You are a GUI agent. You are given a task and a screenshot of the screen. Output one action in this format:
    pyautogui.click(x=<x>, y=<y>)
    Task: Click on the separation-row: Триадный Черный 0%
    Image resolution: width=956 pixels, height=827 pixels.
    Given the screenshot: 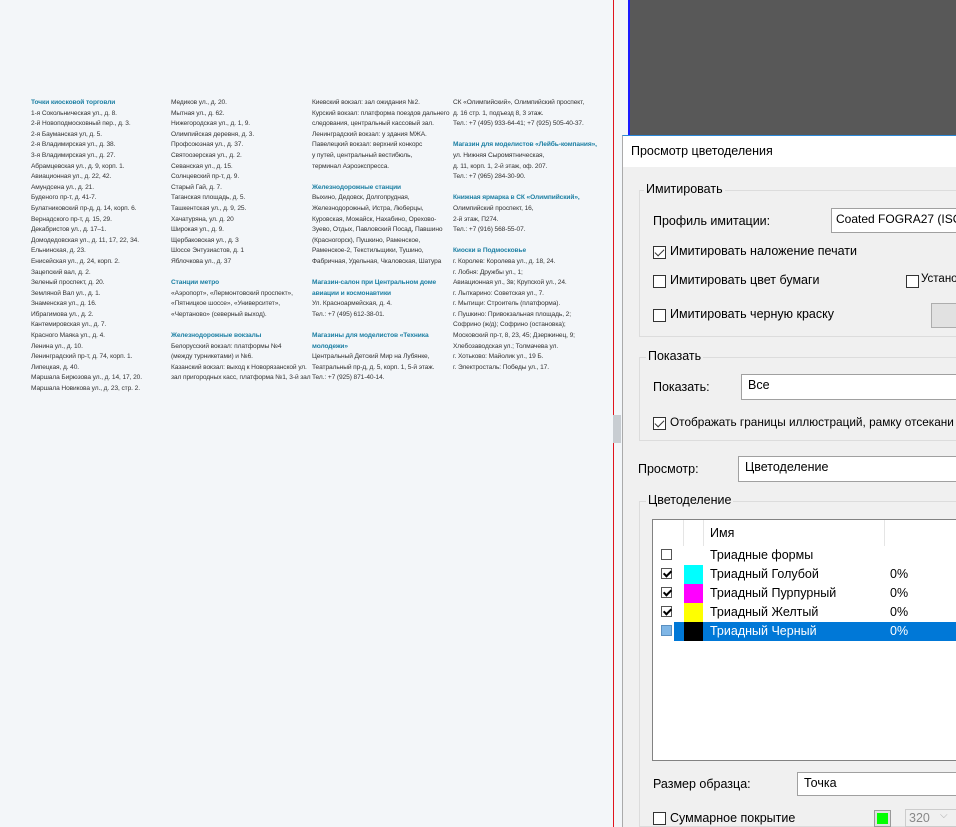 What is the action you would take?
    pyautogui.click(x=804, y=631)
    